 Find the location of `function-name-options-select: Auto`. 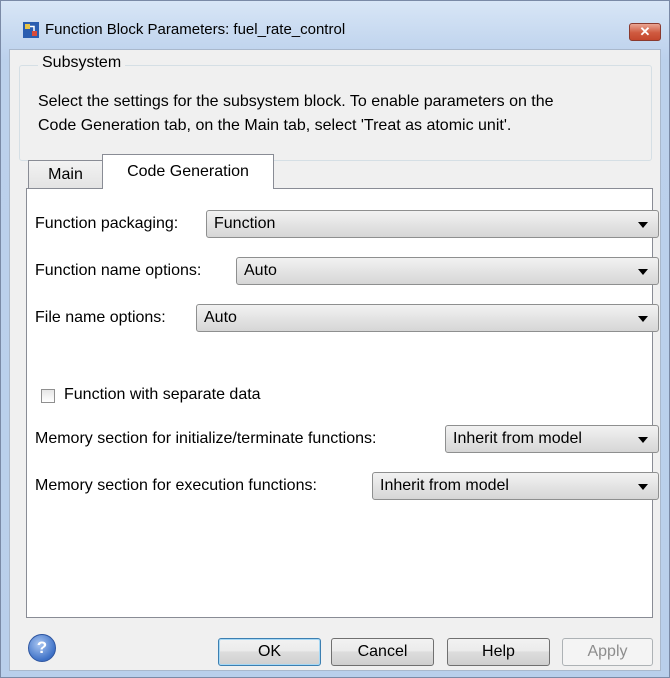

function-name-options-select: Auto is located at coordinates (447, 271).